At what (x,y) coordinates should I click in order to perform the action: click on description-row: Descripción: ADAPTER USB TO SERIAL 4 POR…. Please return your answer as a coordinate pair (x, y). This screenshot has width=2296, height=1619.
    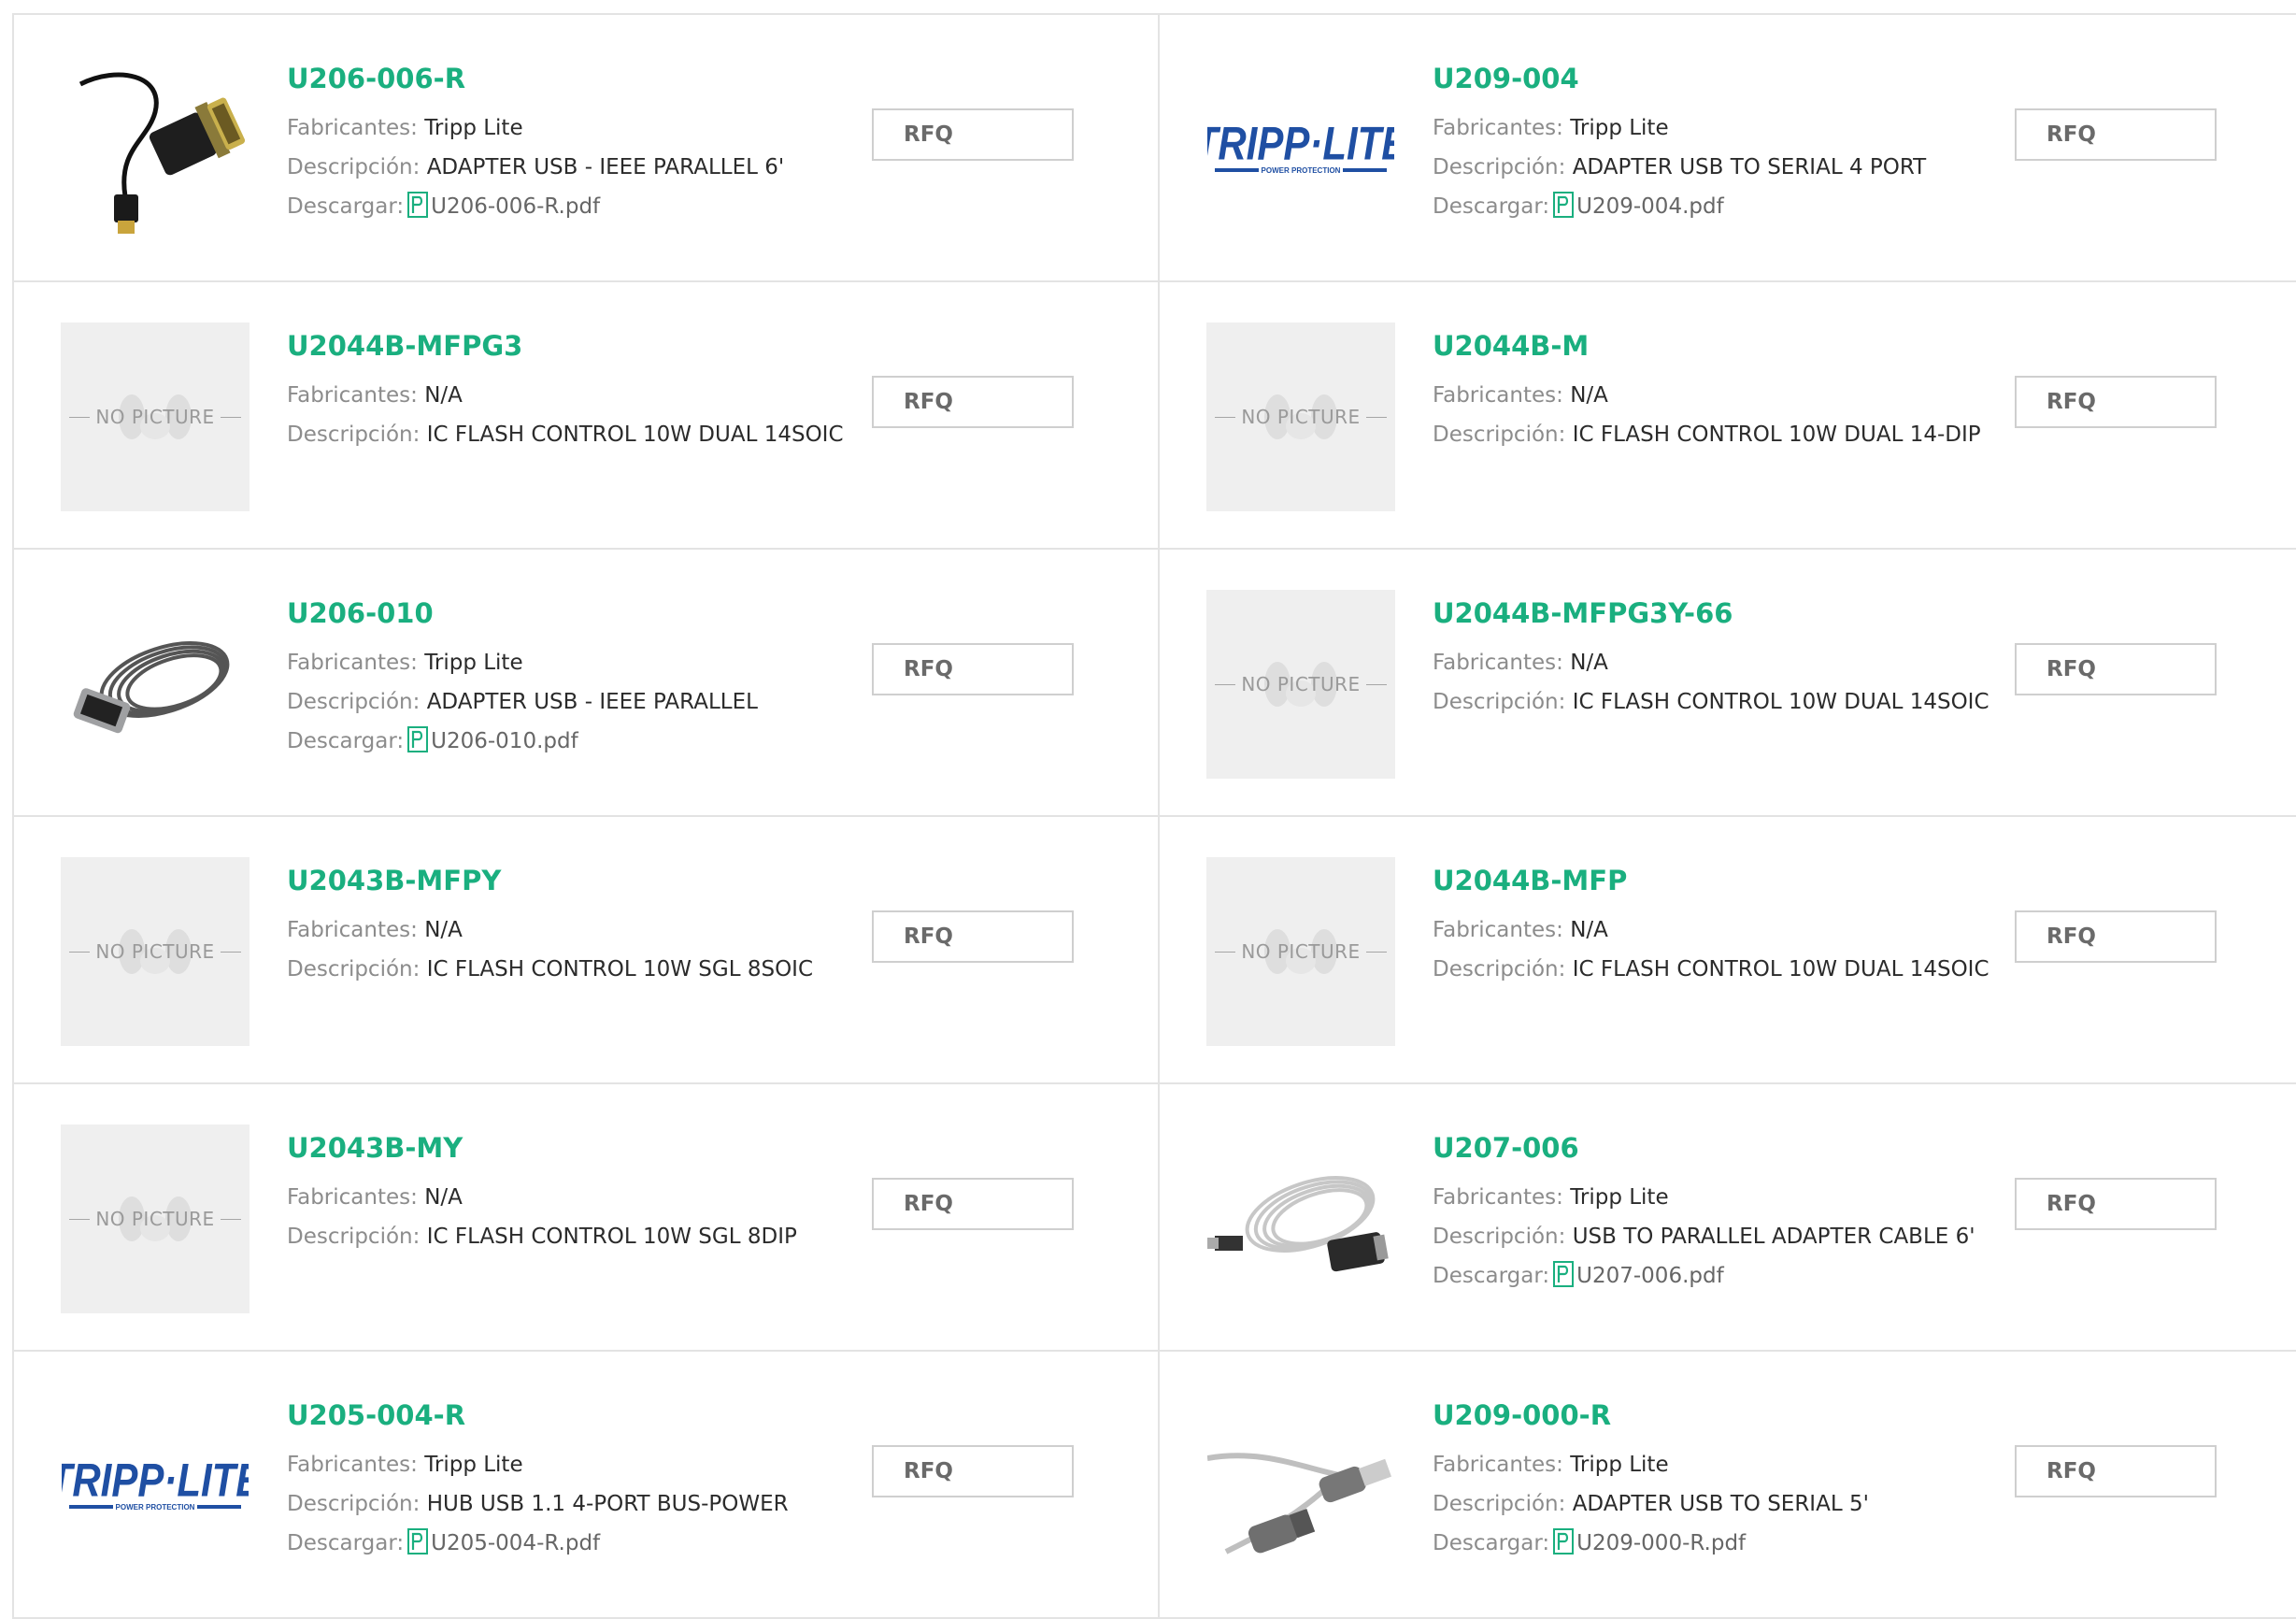
    Looking at the image, I should click on (1713, 167).